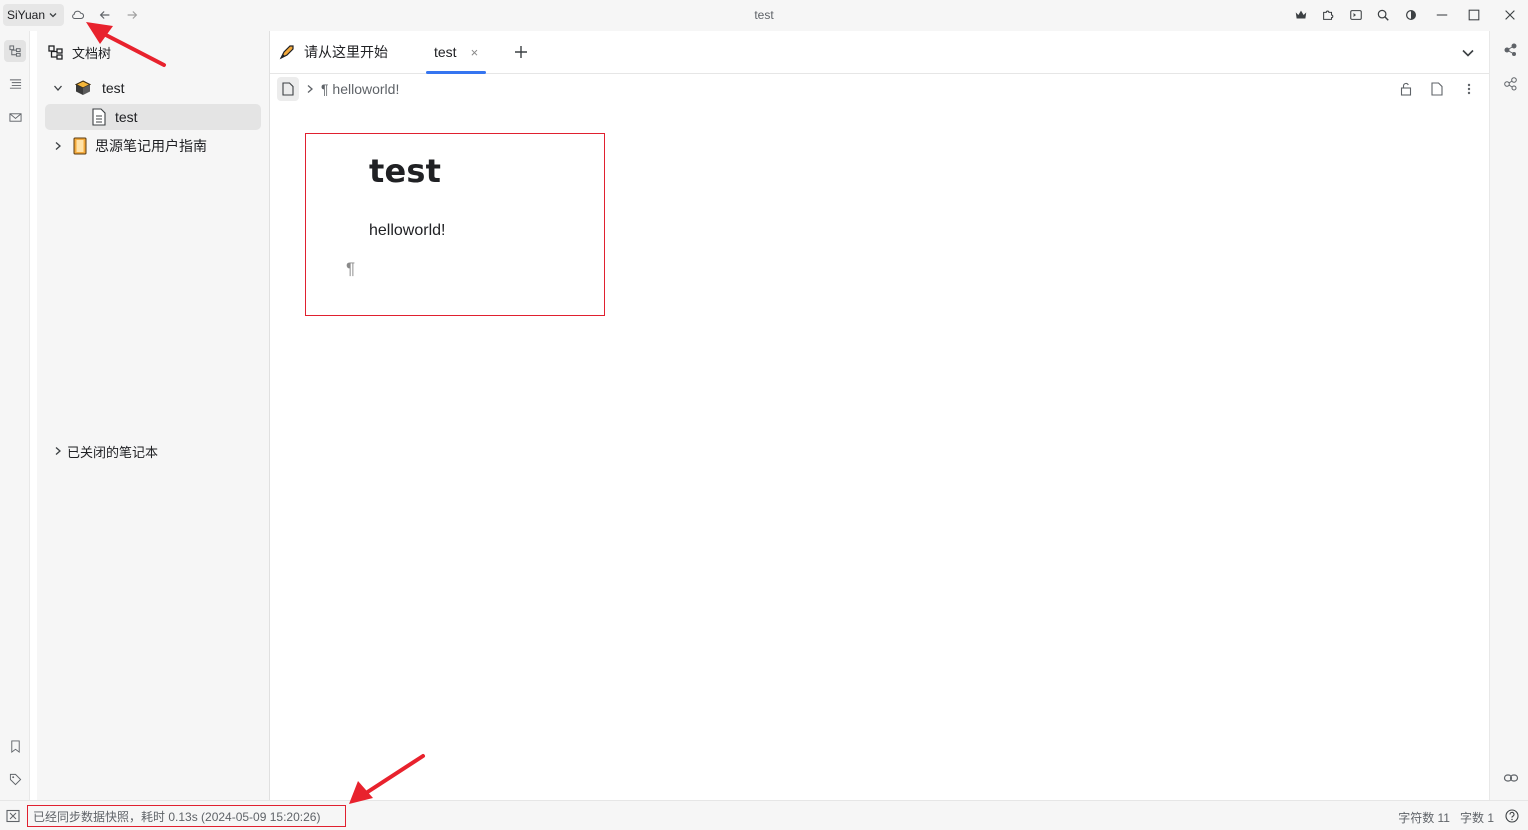 The image size is (1528, 830). I want to click on arrow-to-status-message, so click(387, 779).